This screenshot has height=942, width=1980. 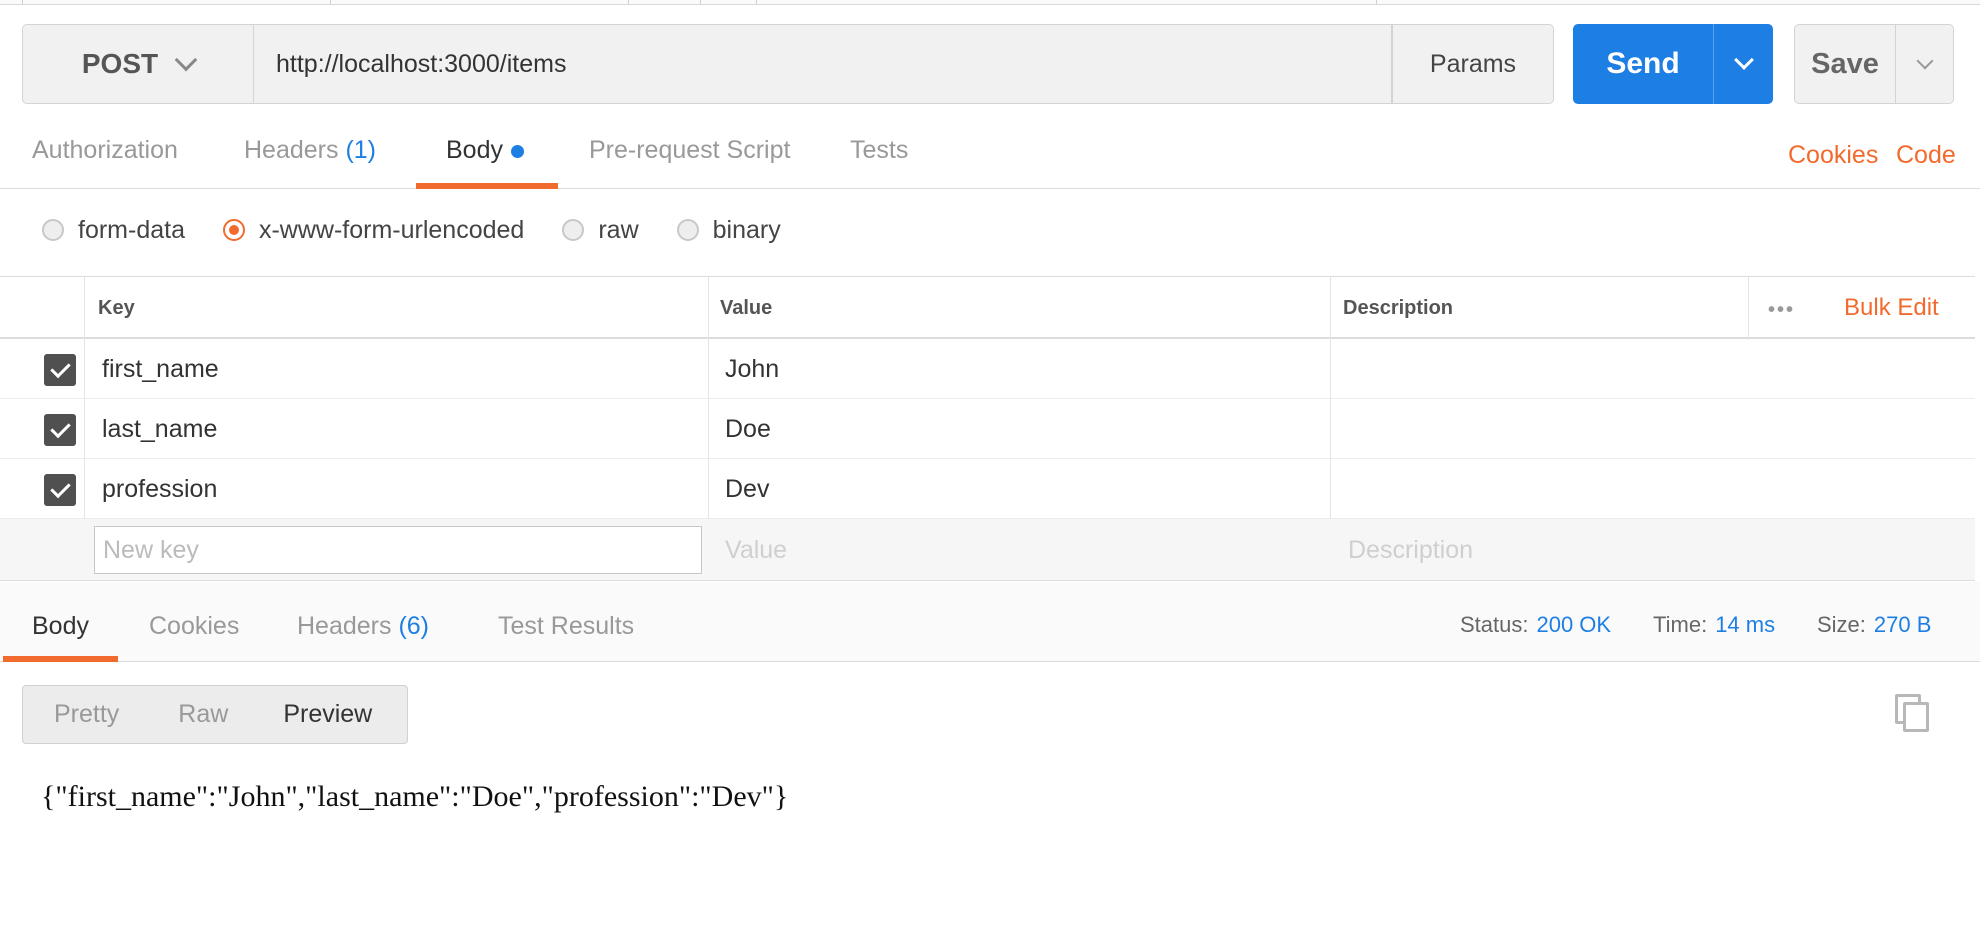 What do you see at coordinates (1781, 310) in the screenshot?
I see `more-options-icon: •••` at bounding box center [1781, 310].